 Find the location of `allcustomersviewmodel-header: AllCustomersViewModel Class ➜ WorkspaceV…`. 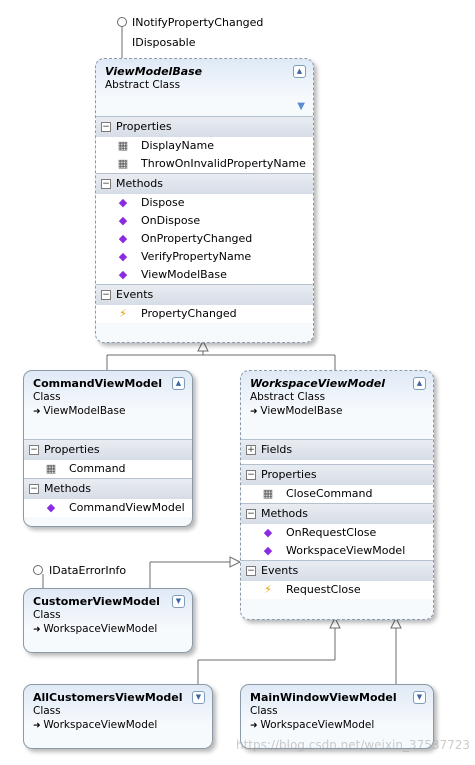

allcustomersviewmodel-header: AllCustomersViewModel Class ➜ WorkspaceV… is located at coordinates (118, 711).